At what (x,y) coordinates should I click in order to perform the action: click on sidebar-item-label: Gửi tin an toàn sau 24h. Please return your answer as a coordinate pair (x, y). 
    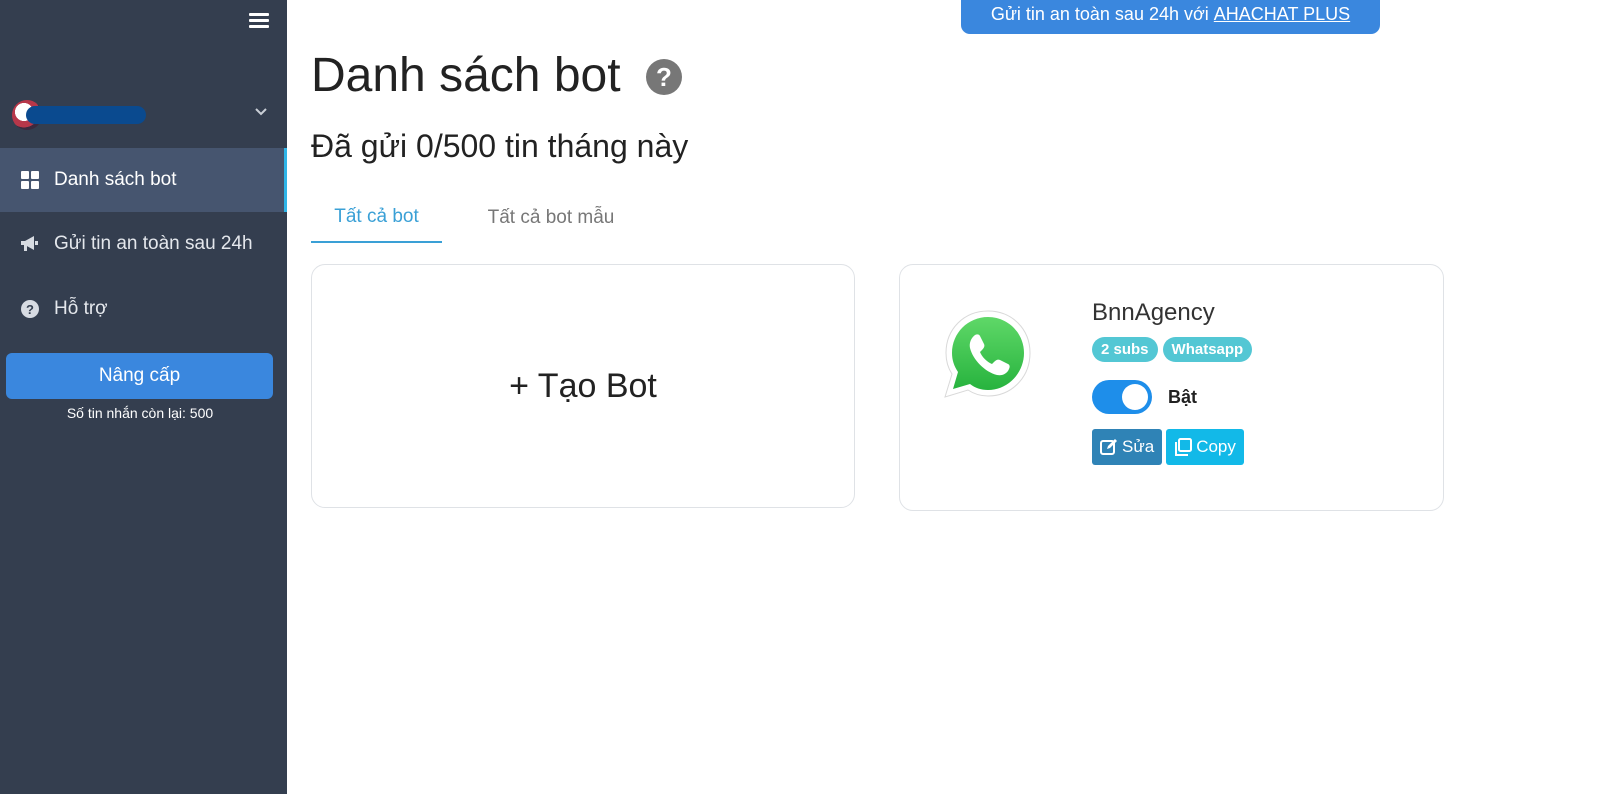
    Looking at the image, I should click on (153, 243).